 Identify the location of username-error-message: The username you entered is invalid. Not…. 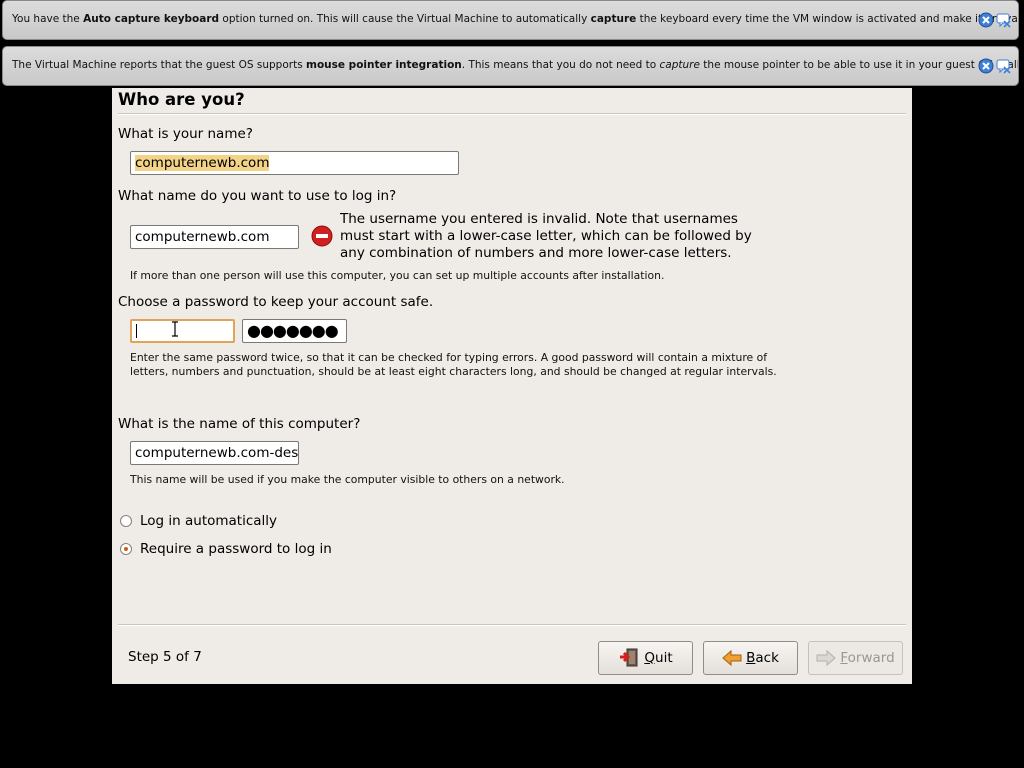
(546, 236).